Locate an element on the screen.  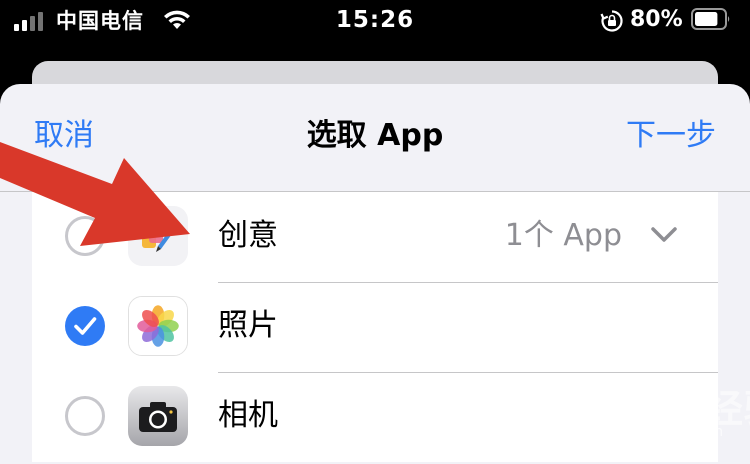
photos-icon is located at coordinates (158, 326).